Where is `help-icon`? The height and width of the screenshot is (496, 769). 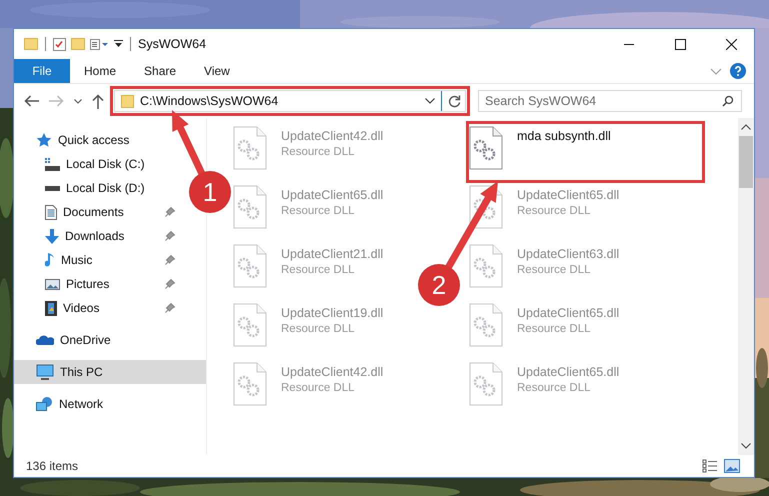 help-icon is located at coordinates (738, 71).